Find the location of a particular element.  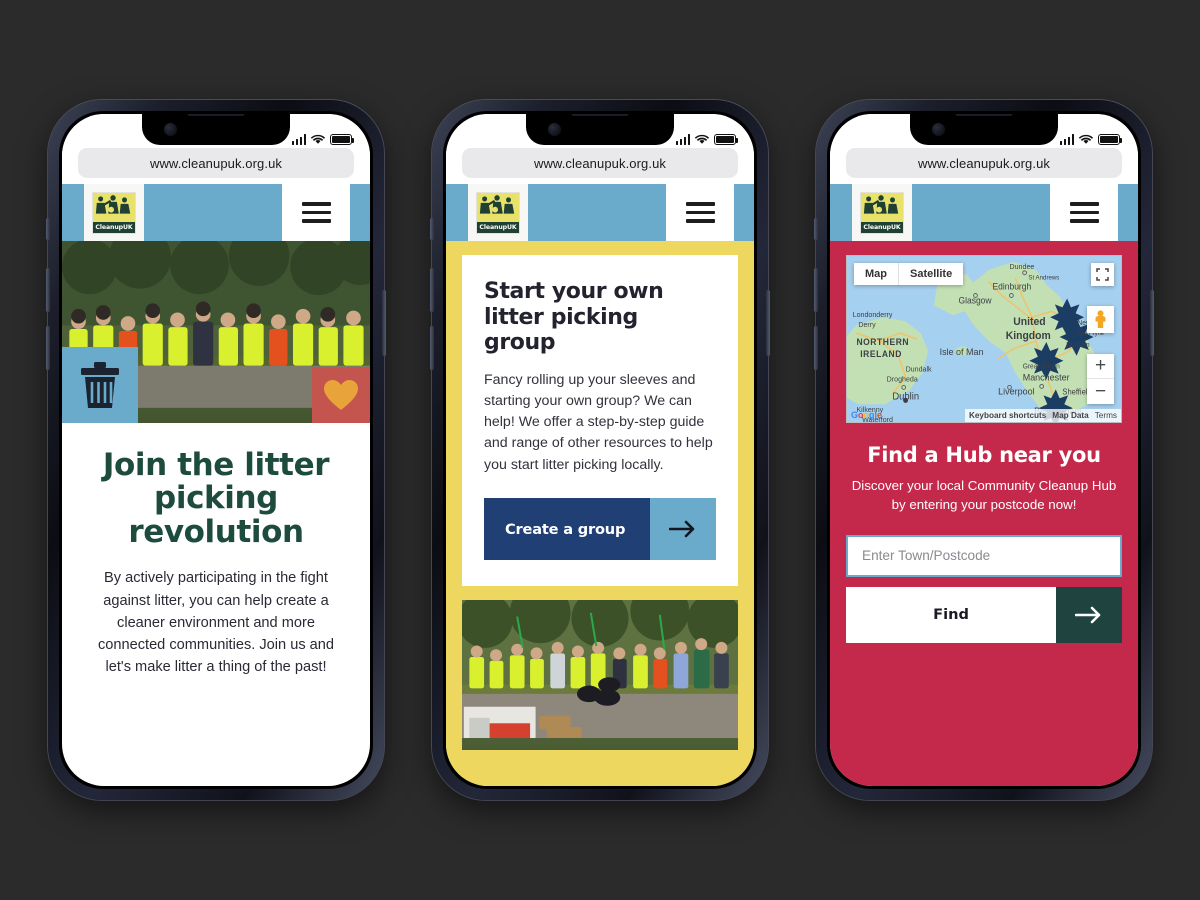

svg-text: IRELAND is located at coordinates (881, 354).